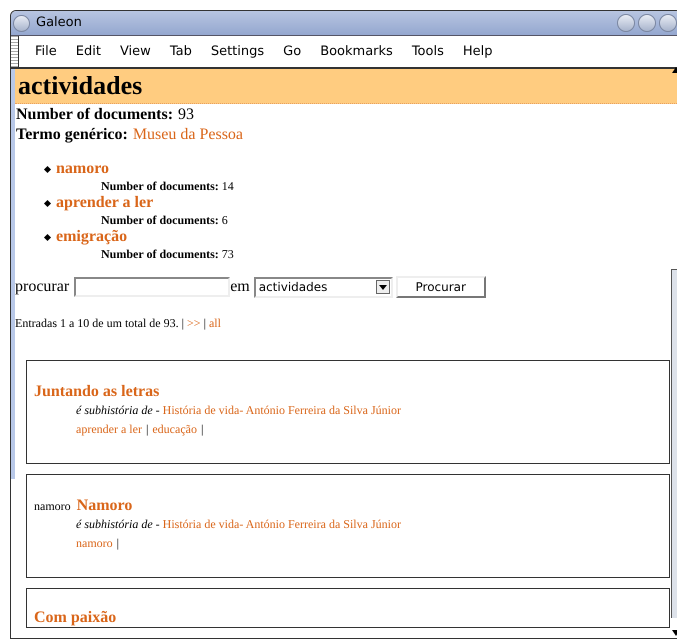 The image size is (677, 639). I want to click on subterm-link: emigração, so click(92, 237).